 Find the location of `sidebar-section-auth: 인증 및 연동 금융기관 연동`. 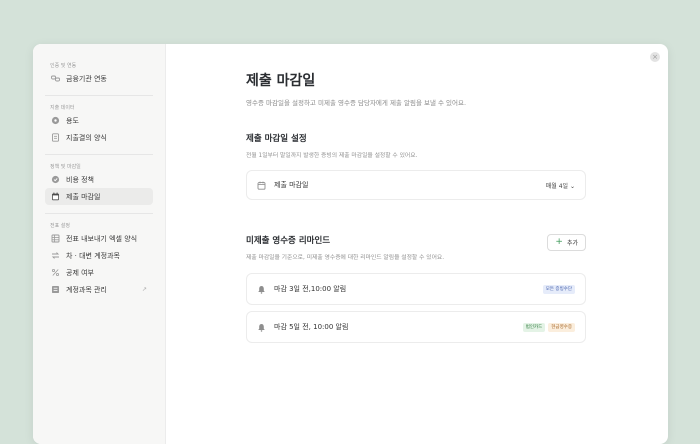

sidebar-section-auth: 인증 및 연동 금융기관 연동 is located at coordinates (99, 74).